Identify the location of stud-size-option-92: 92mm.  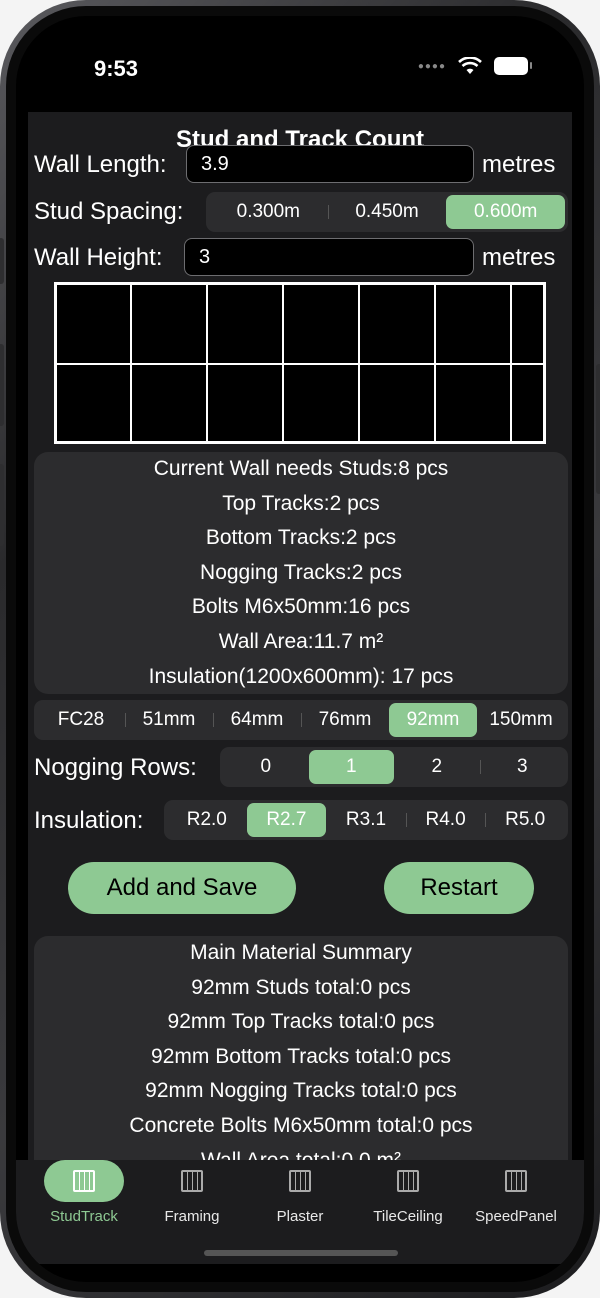
(433, 720).